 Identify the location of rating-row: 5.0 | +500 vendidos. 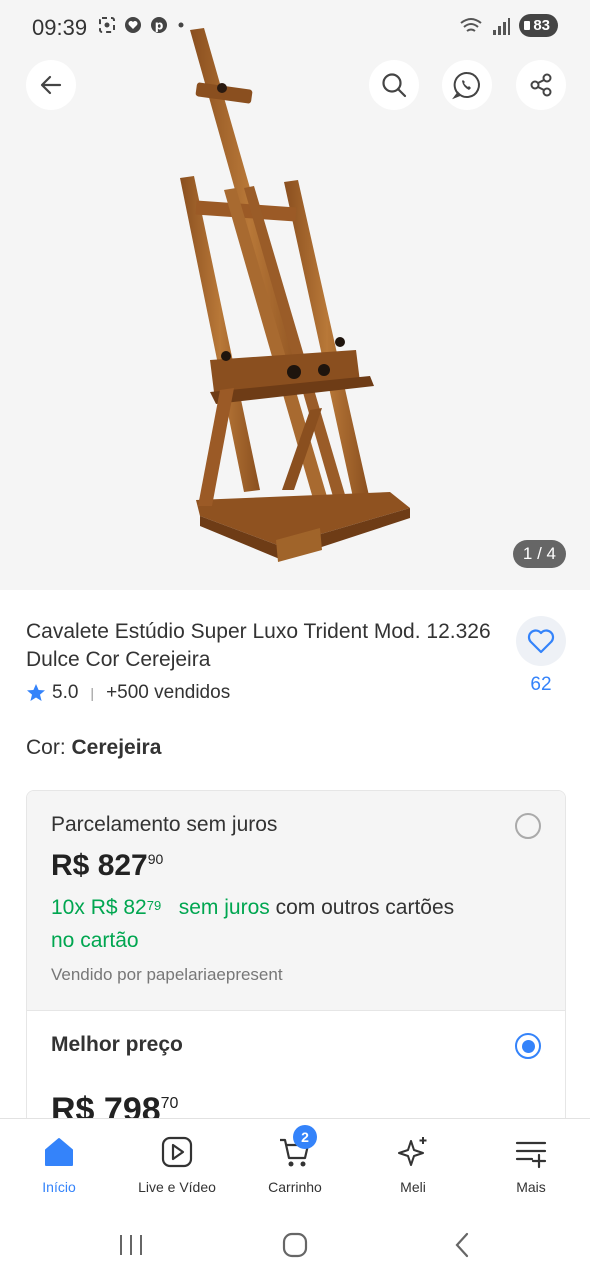
(128, 693).